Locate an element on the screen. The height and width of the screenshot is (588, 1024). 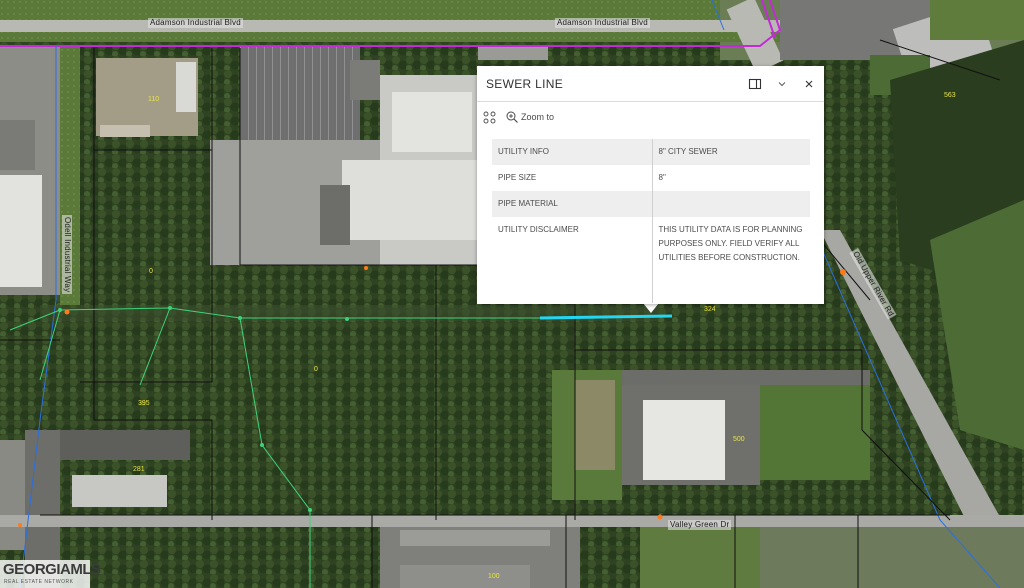
popup-actions: Zoom to is located at coordinates (650, 118).